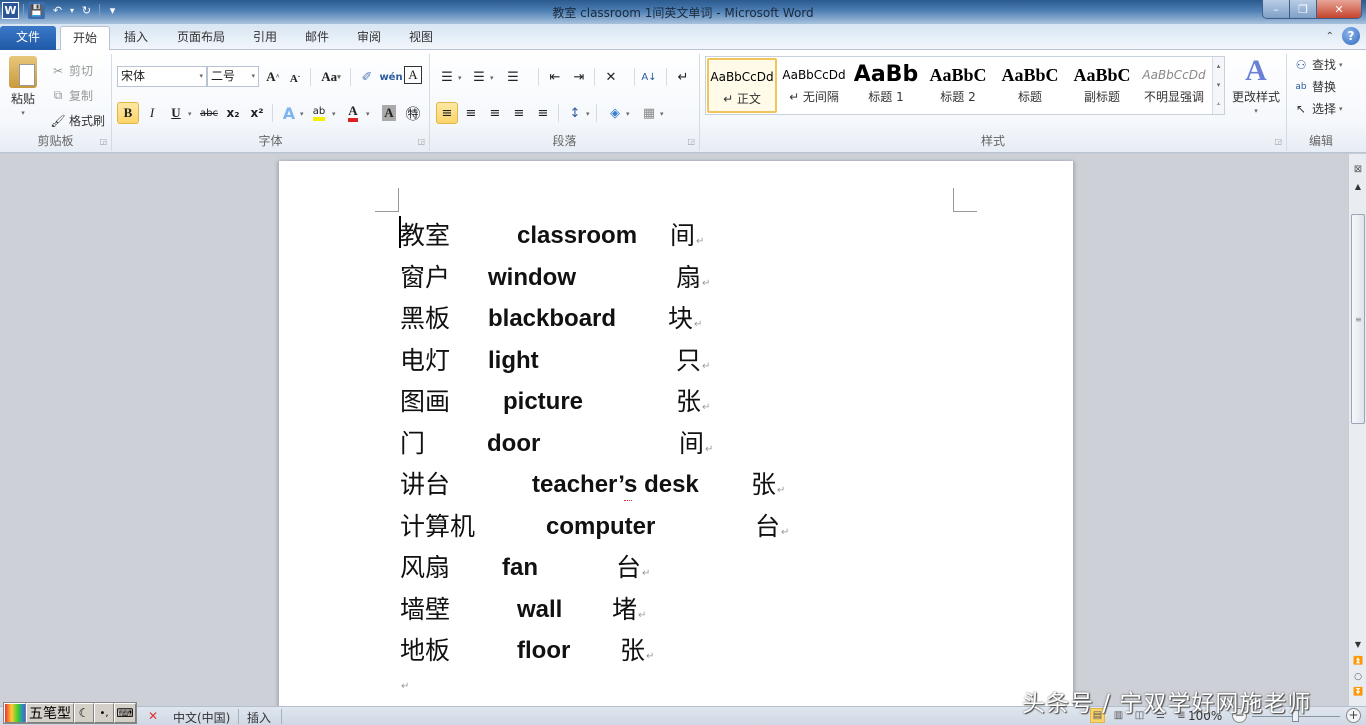 This screenshot has height=725, width=1366. Describe the element at coordinates (1357, 189) in the screenshot. I see `scroll-up-icon: ▲` at that location.